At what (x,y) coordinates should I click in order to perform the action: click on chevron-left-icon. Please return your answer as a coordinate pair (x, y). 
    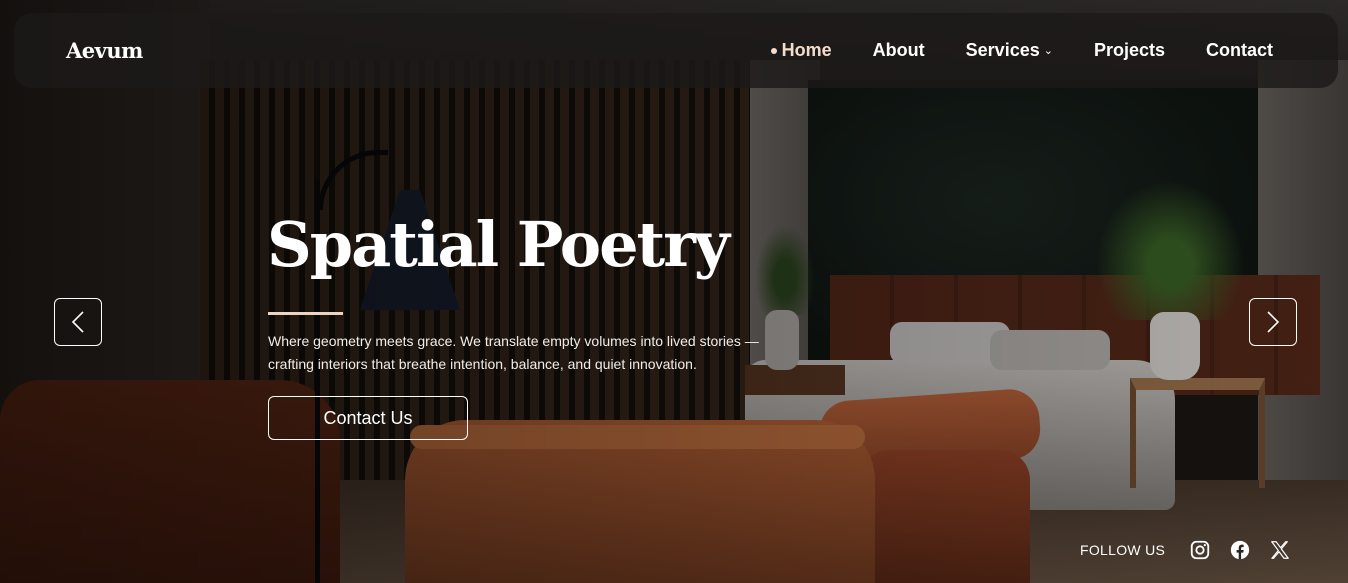
    Looking at the image, I should click on (77, 322).